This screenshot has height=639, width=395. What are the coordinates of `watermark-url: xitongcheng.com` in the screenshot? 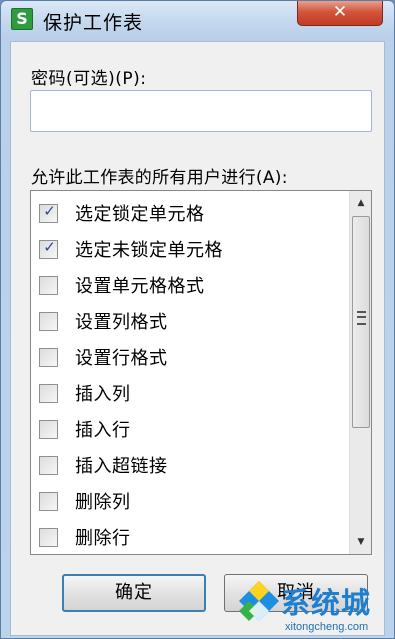 It's located at (327, 627).